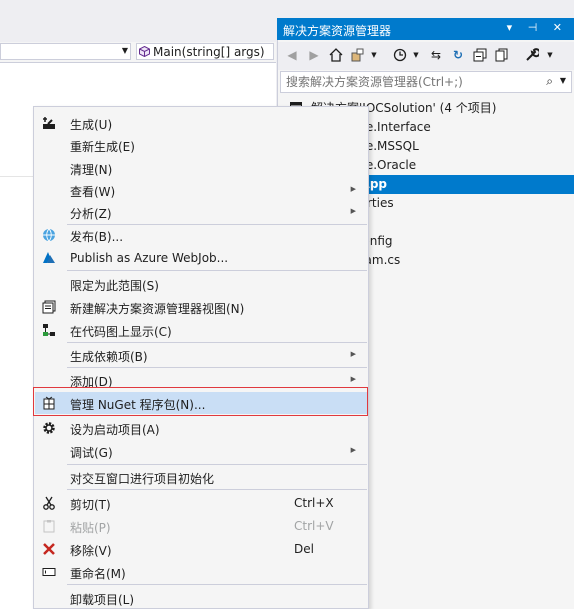 The width and height of the screenshot is (574, 609). What do you see at coordinates (201, 428) in the screenshot?
I see `menu-item-set-startup-project: 设为启动项目(A)` at bounding box center [201, 428].